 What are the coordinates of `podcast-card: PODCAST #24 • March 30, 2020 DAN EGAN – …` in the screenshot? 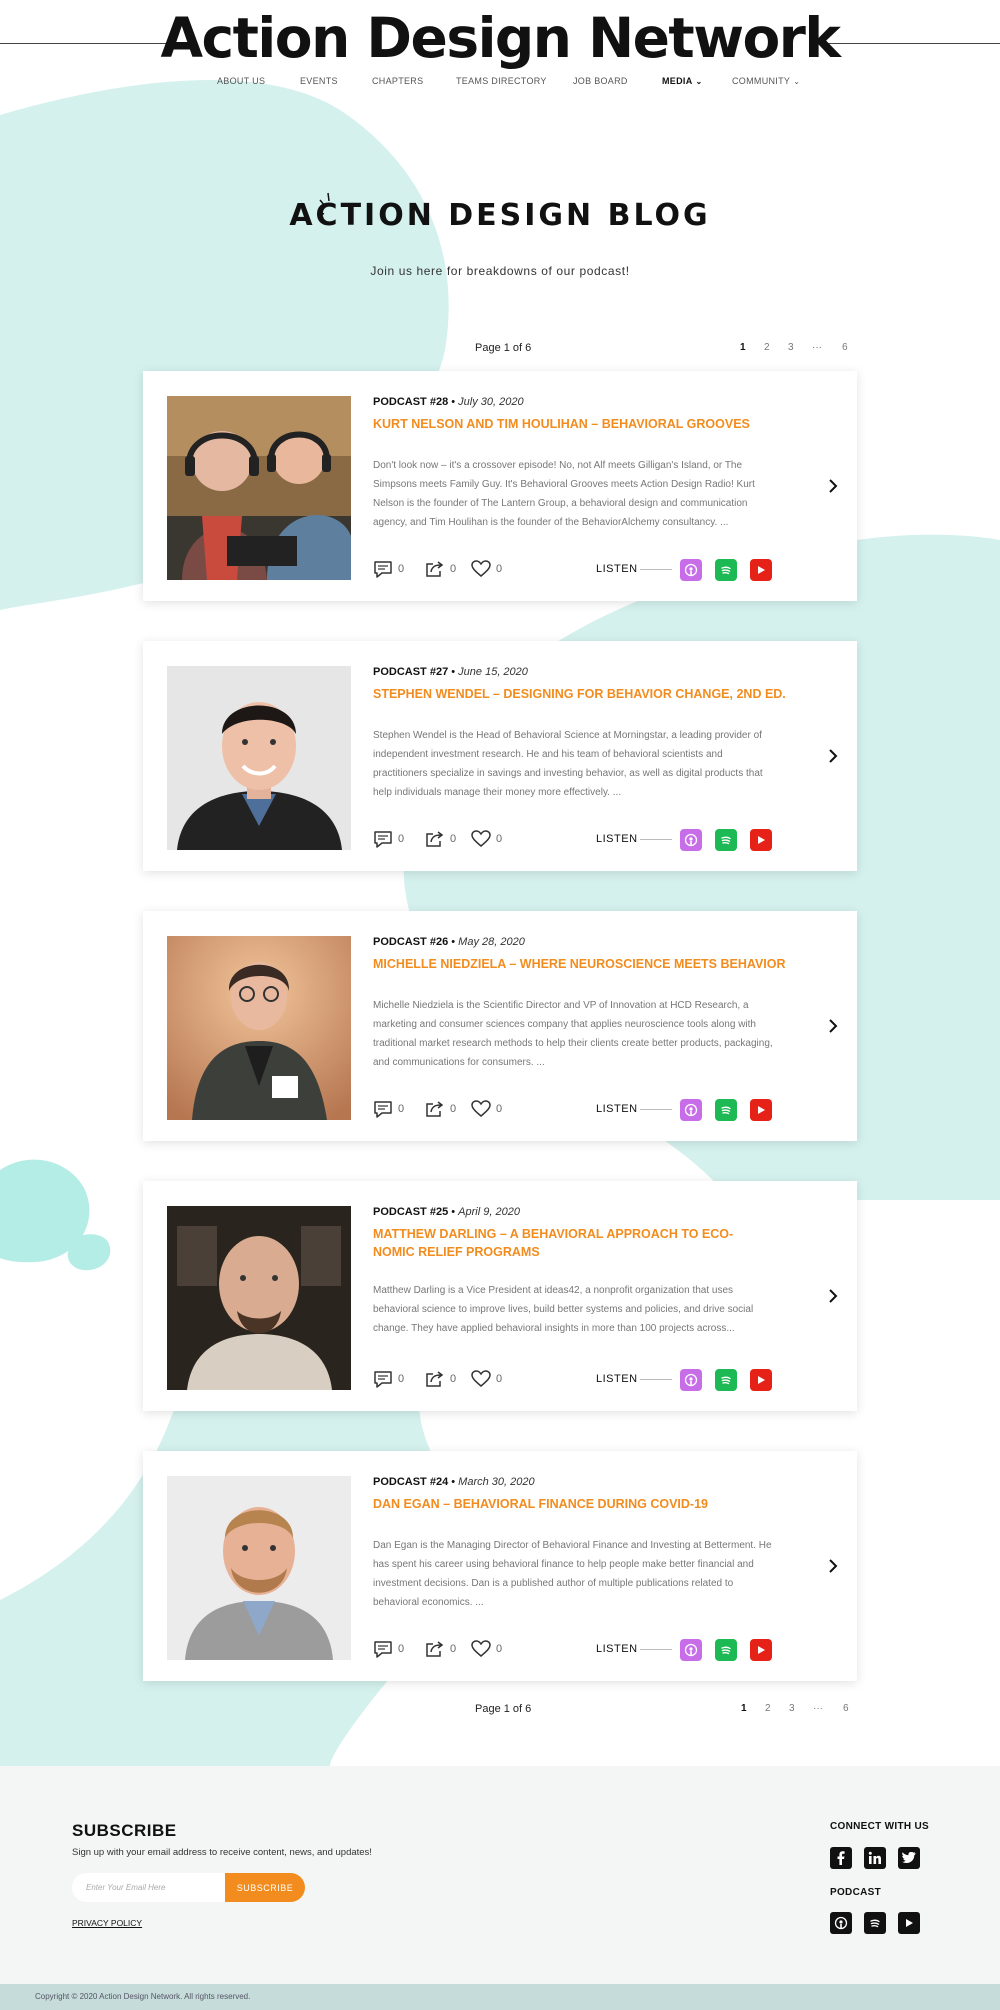 It's located at (500, 1566).